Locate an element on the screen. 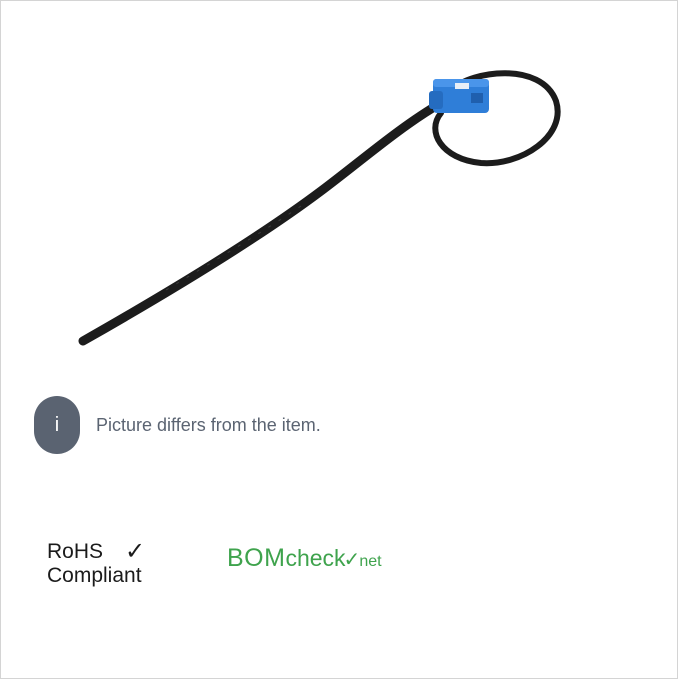 Image resolution: width=678 pixels, height=679 pixels. sensor-housing is located at coordinates (459, 96).